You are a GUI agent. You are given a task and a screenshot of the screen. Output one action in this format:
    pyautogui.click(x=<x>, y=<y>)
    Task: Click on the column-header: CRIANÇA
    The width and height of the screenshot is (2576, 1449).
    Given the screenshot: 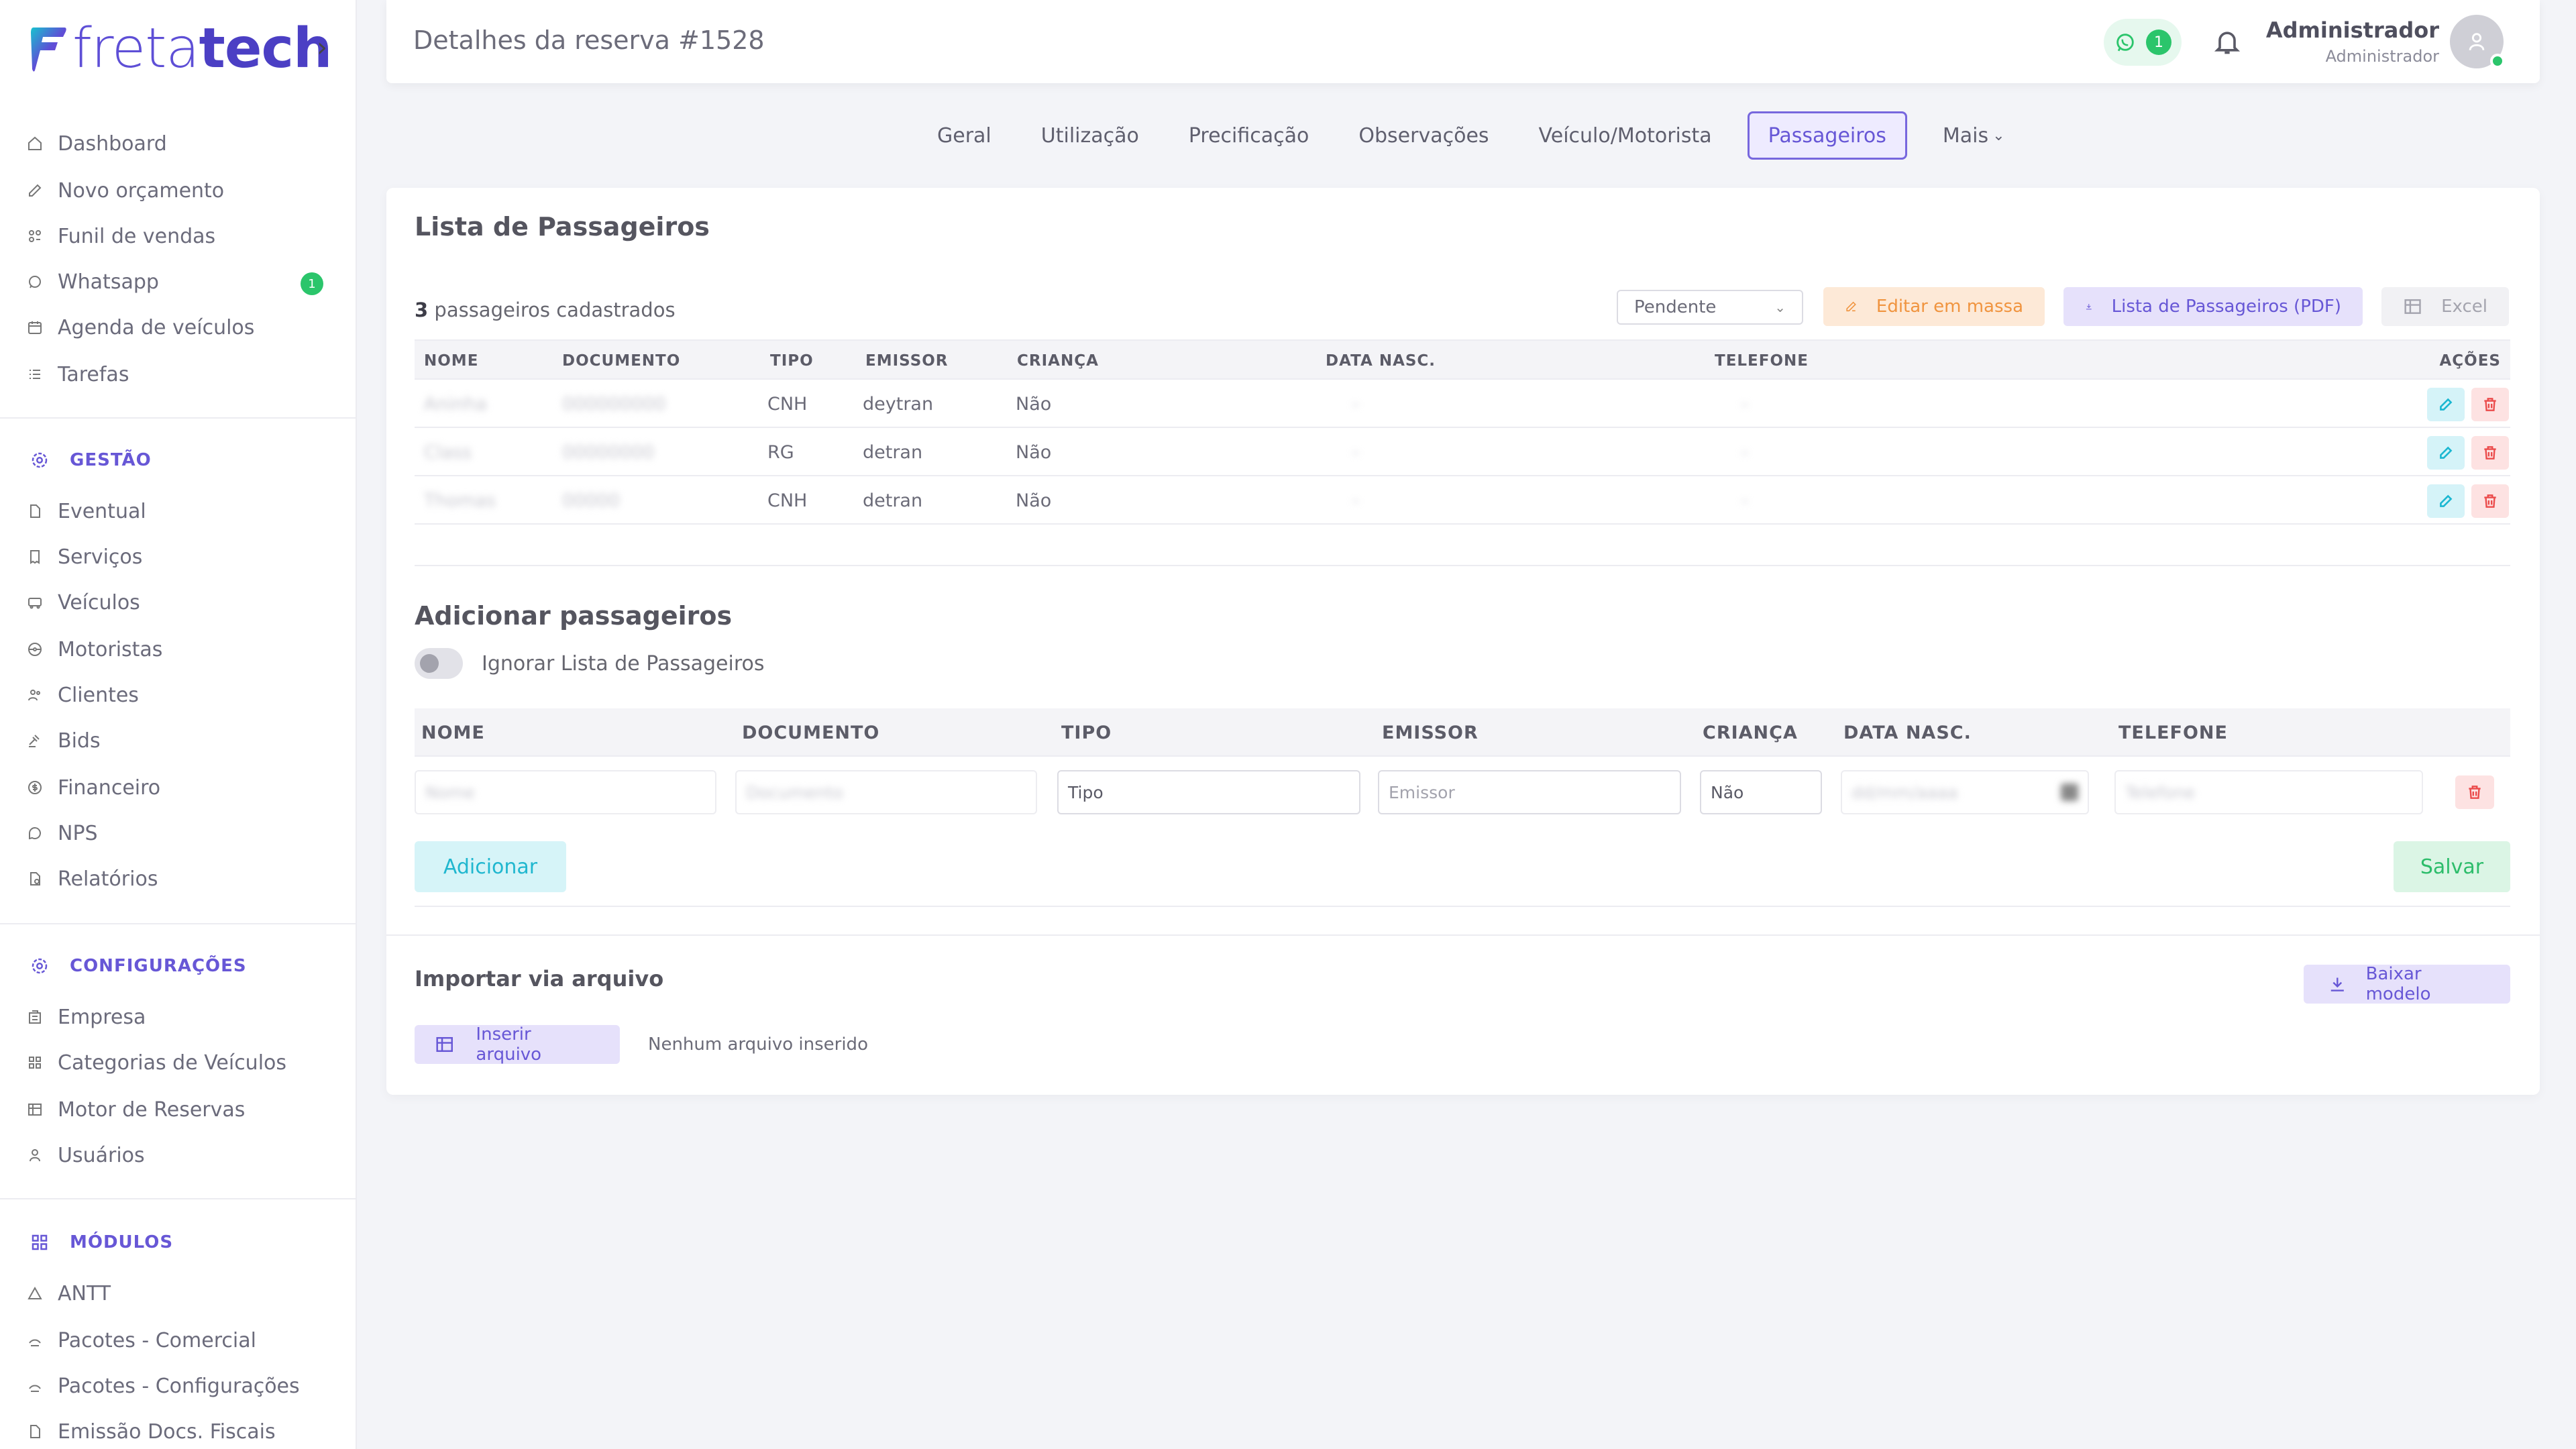 What is the action you would take?
    pyautogui.click(x=1058, y=361)
    